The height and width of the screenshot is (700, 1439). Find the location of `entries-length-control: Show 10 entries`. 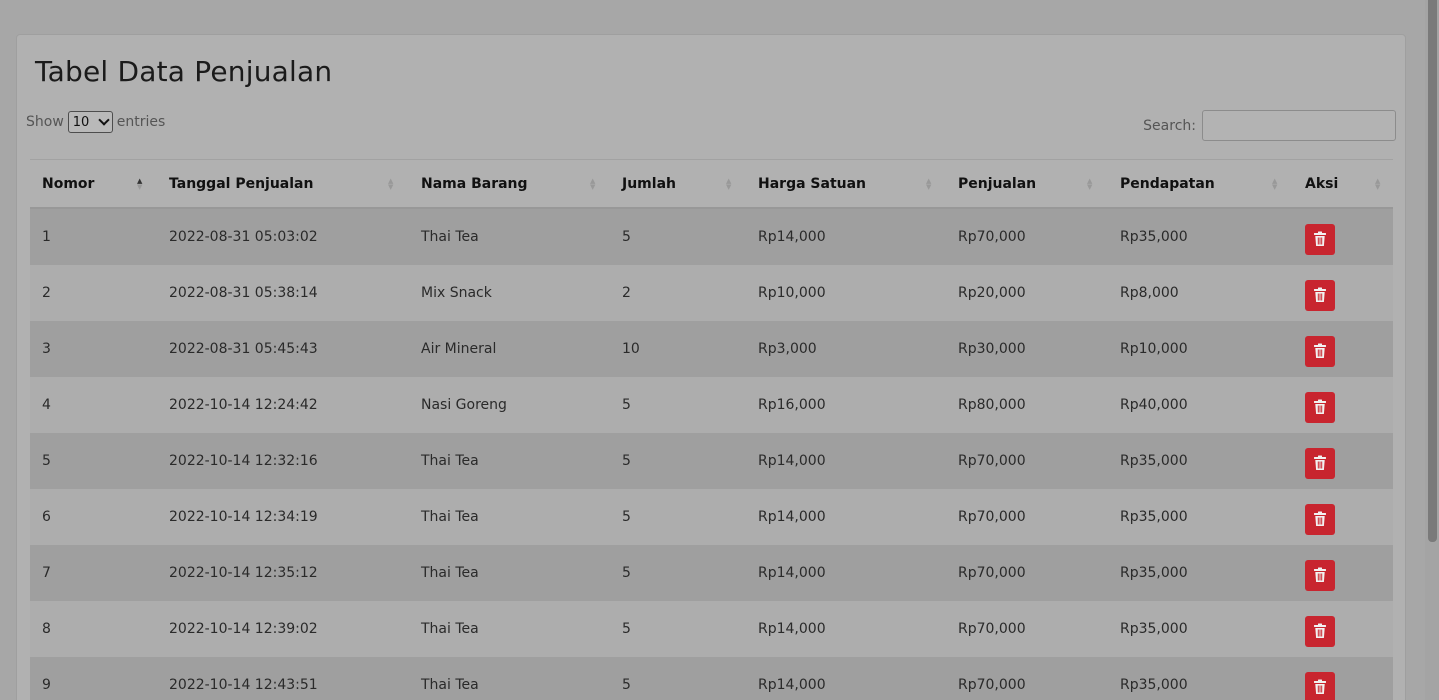

entries-length-control: Show 10 entries is located at coordinates (95, 122).